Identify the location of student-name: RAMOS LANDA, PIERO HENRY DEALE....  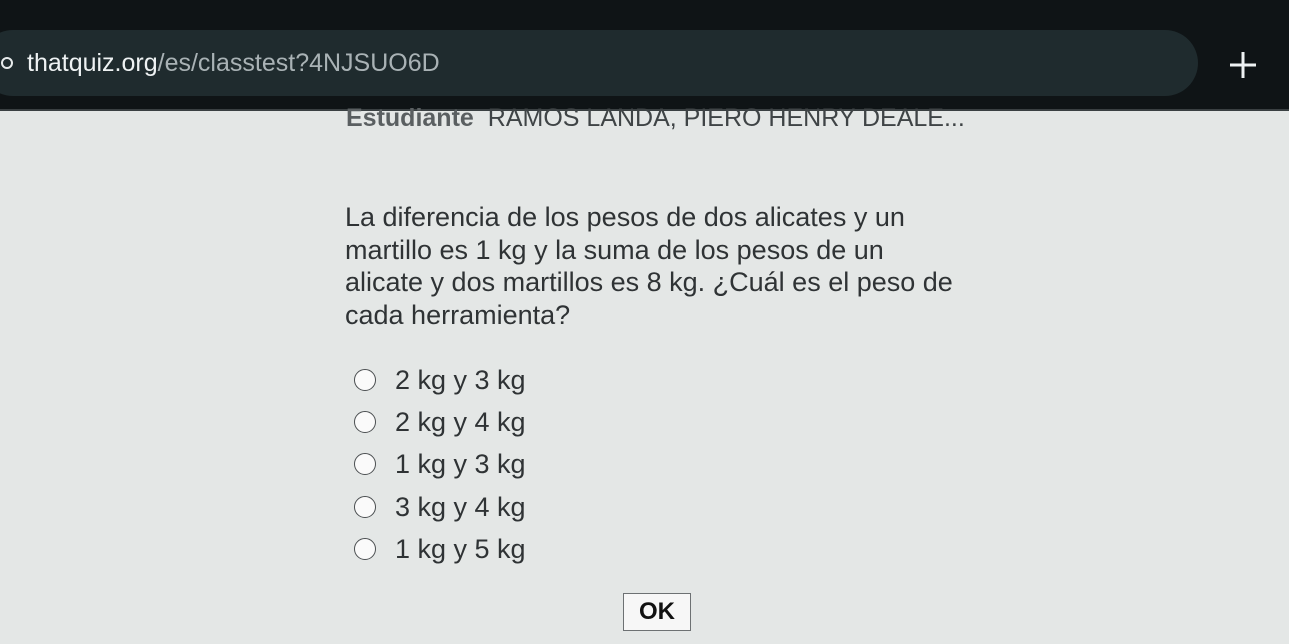
(726, 118).